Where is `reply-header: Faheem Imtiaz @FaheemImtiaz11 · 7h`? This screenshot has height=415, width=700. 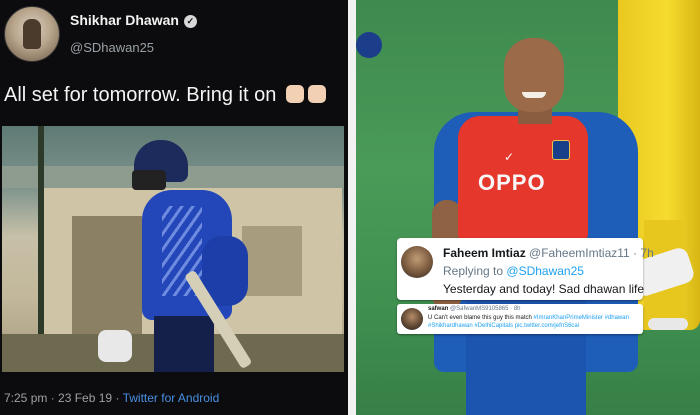
reply-header: Faheem Imtiaz @FaheemImtiaz11 · 7h is located at coordinates (548, 253).